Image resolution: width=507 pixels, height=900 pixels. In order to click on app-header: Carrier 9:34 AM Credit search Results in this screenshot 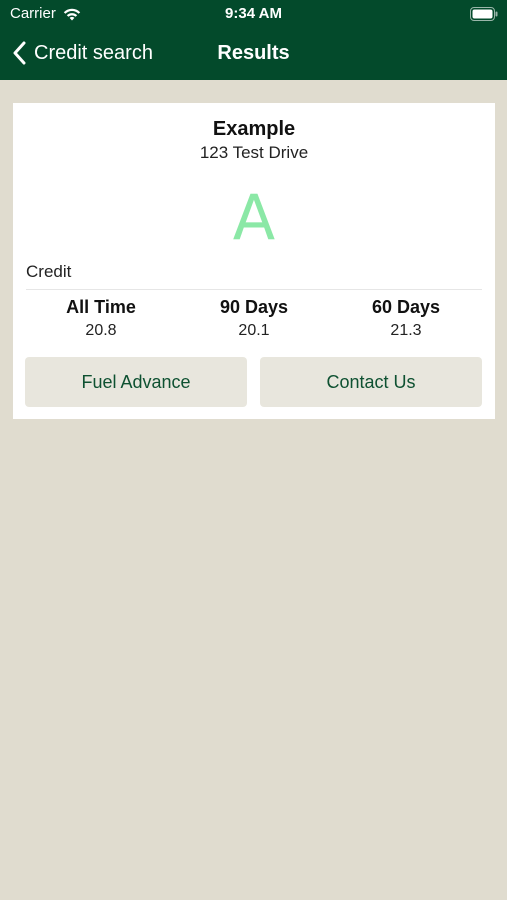, I will do `click(253, 40)`.